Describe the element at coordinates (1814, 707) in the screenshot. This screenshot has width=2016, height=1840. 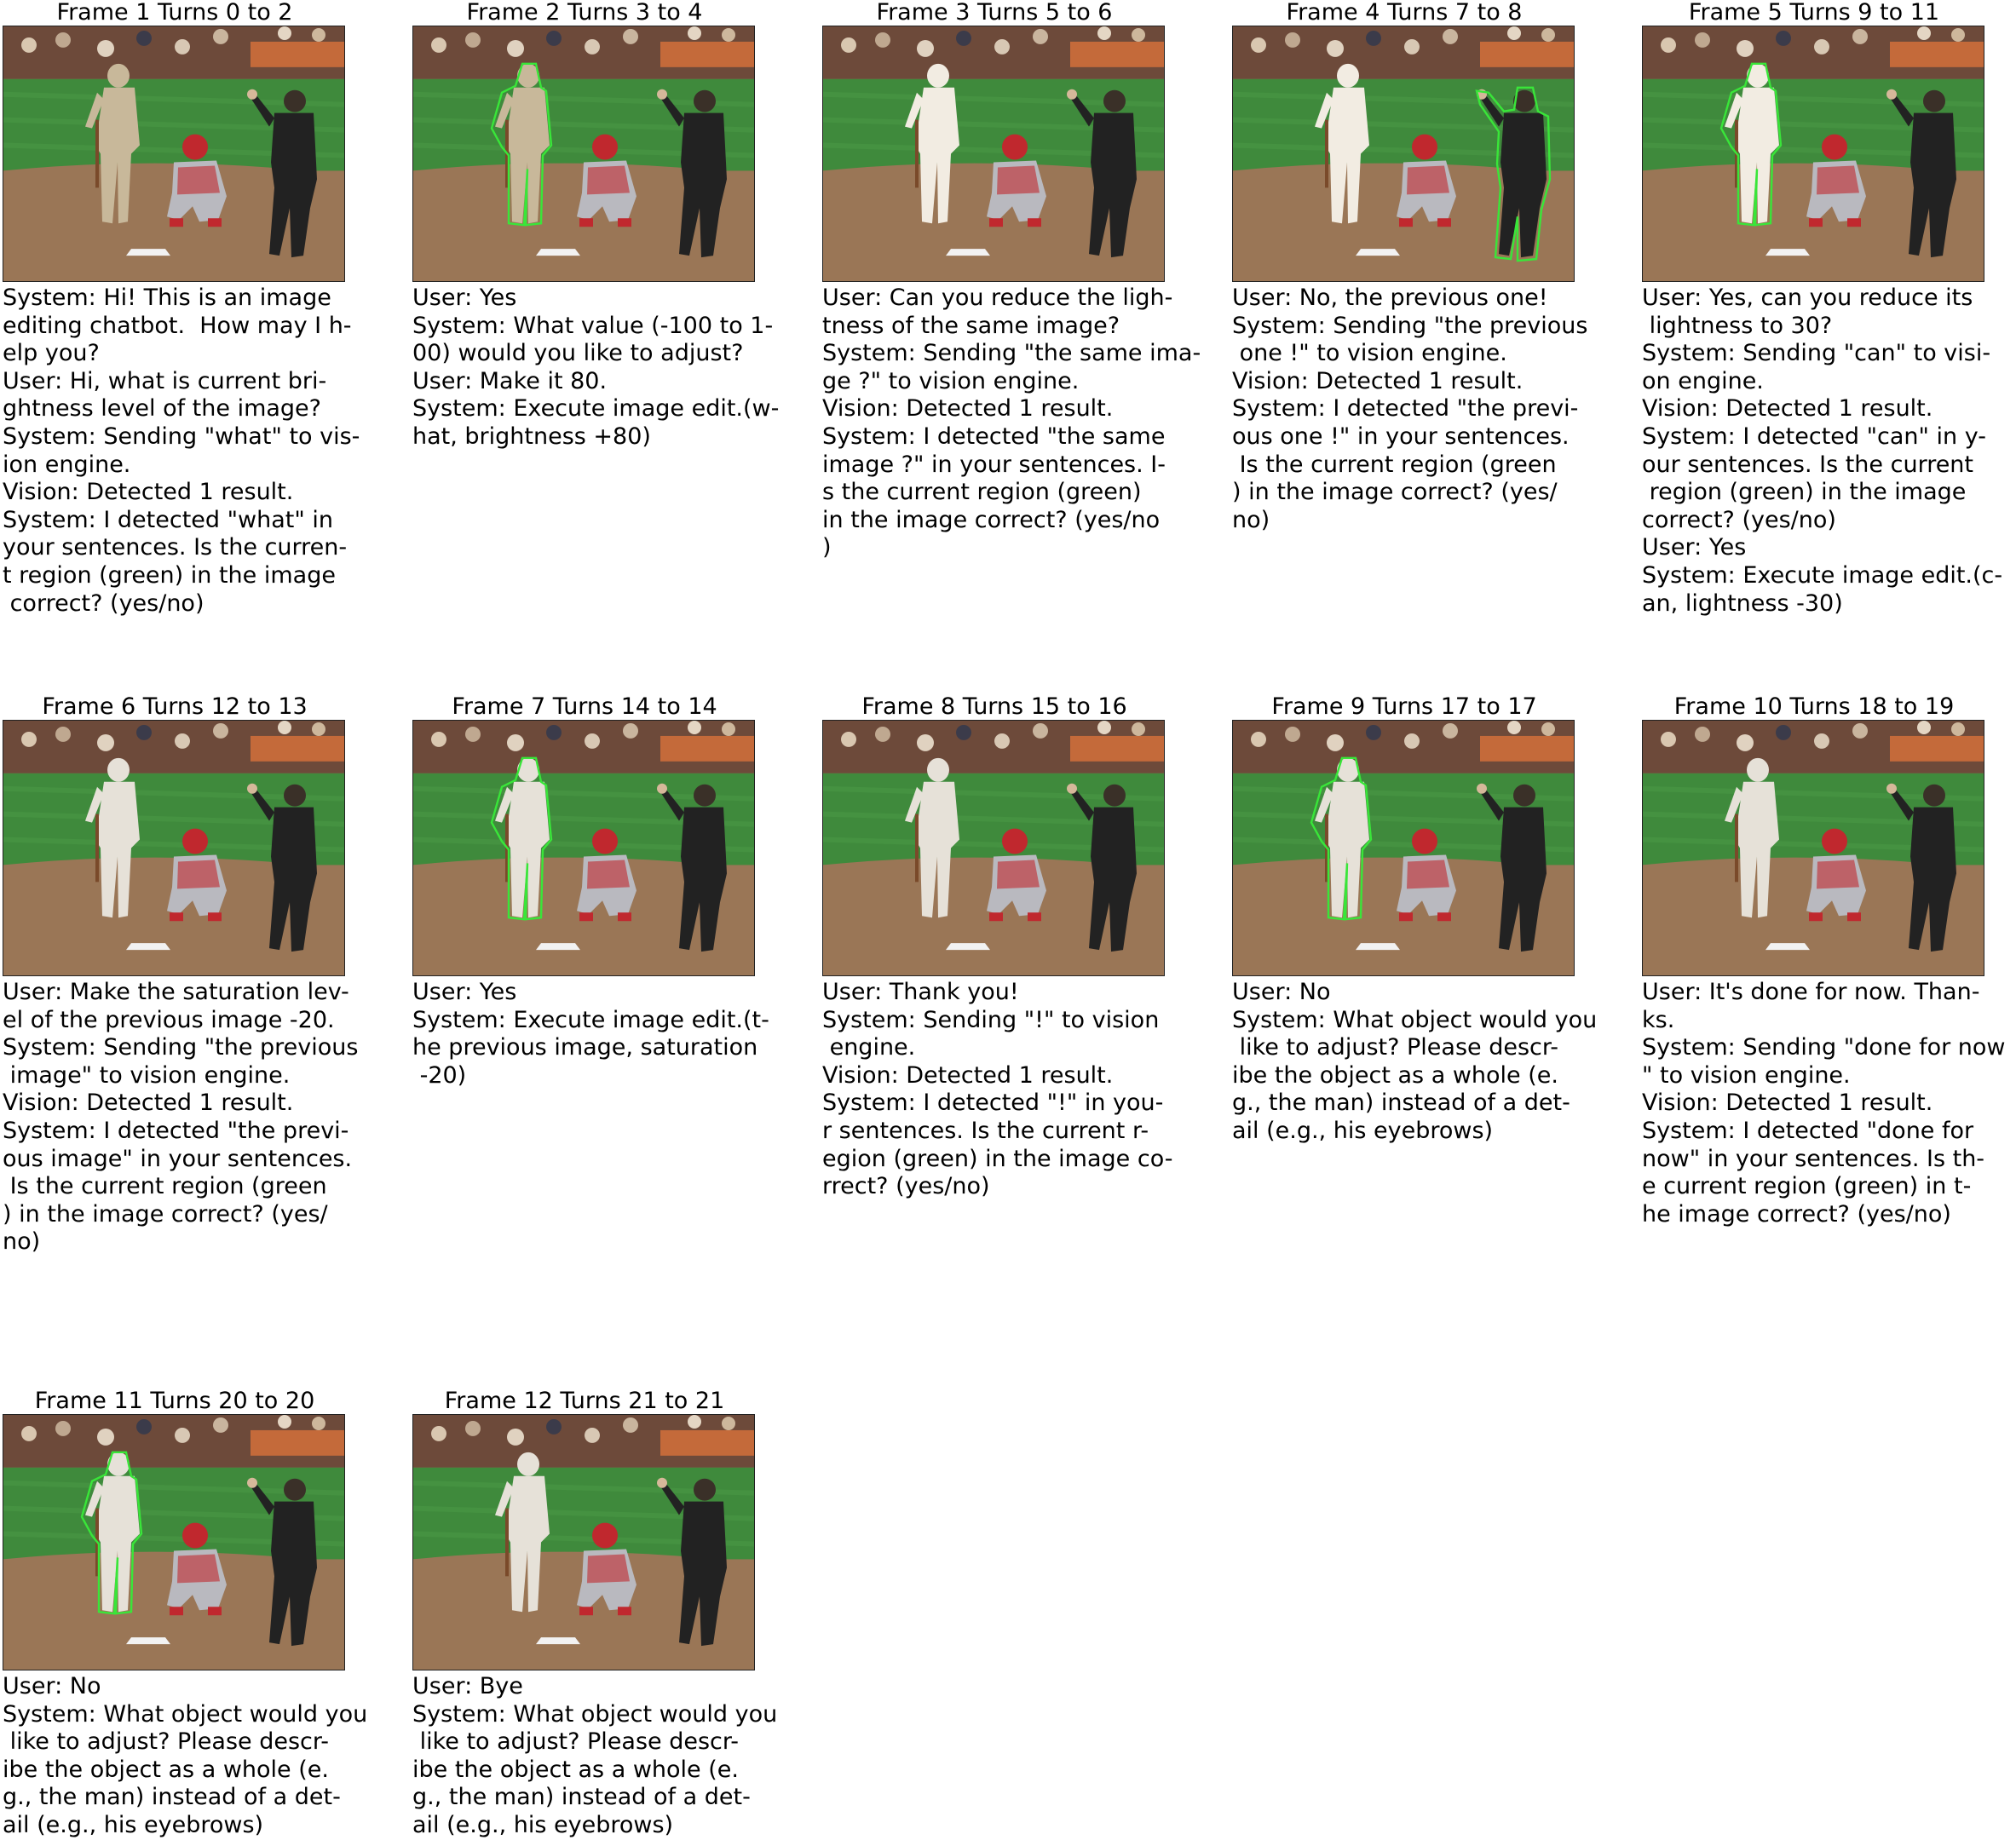
I see `frame-title: Frame 10 Turns 18 to 19` at that location.